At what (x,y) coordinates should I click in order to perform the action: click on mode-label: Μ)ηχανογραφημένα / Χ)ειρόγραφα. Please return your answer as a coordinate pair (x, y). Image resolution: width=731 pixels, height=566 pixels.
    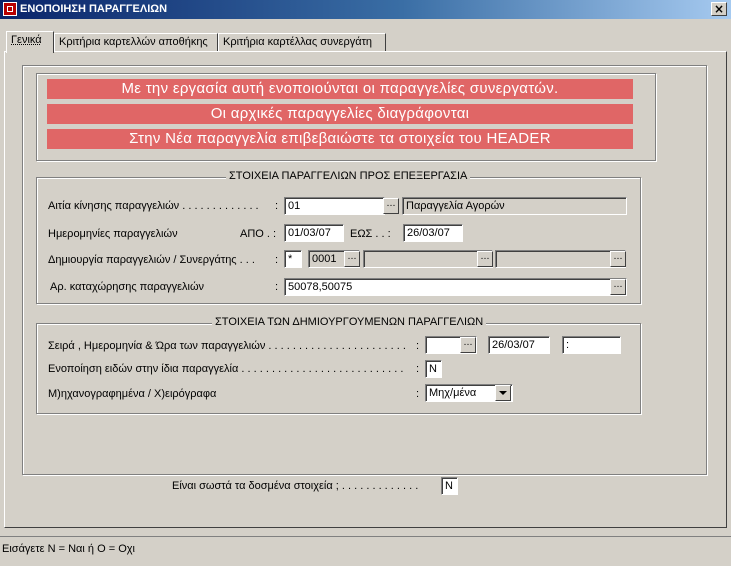
    Looking at the image, I should click on (132, 394).